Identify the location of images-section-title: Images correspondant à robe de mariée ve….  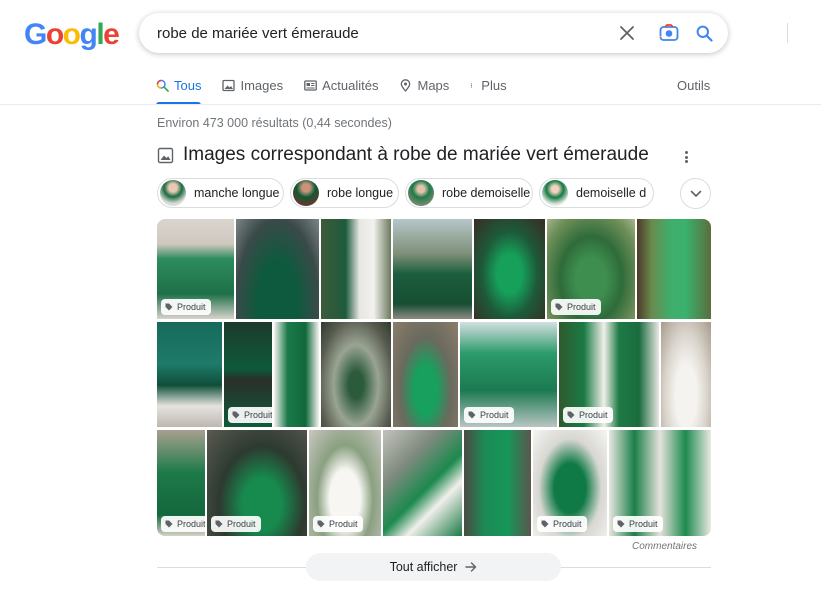
(416, 154).